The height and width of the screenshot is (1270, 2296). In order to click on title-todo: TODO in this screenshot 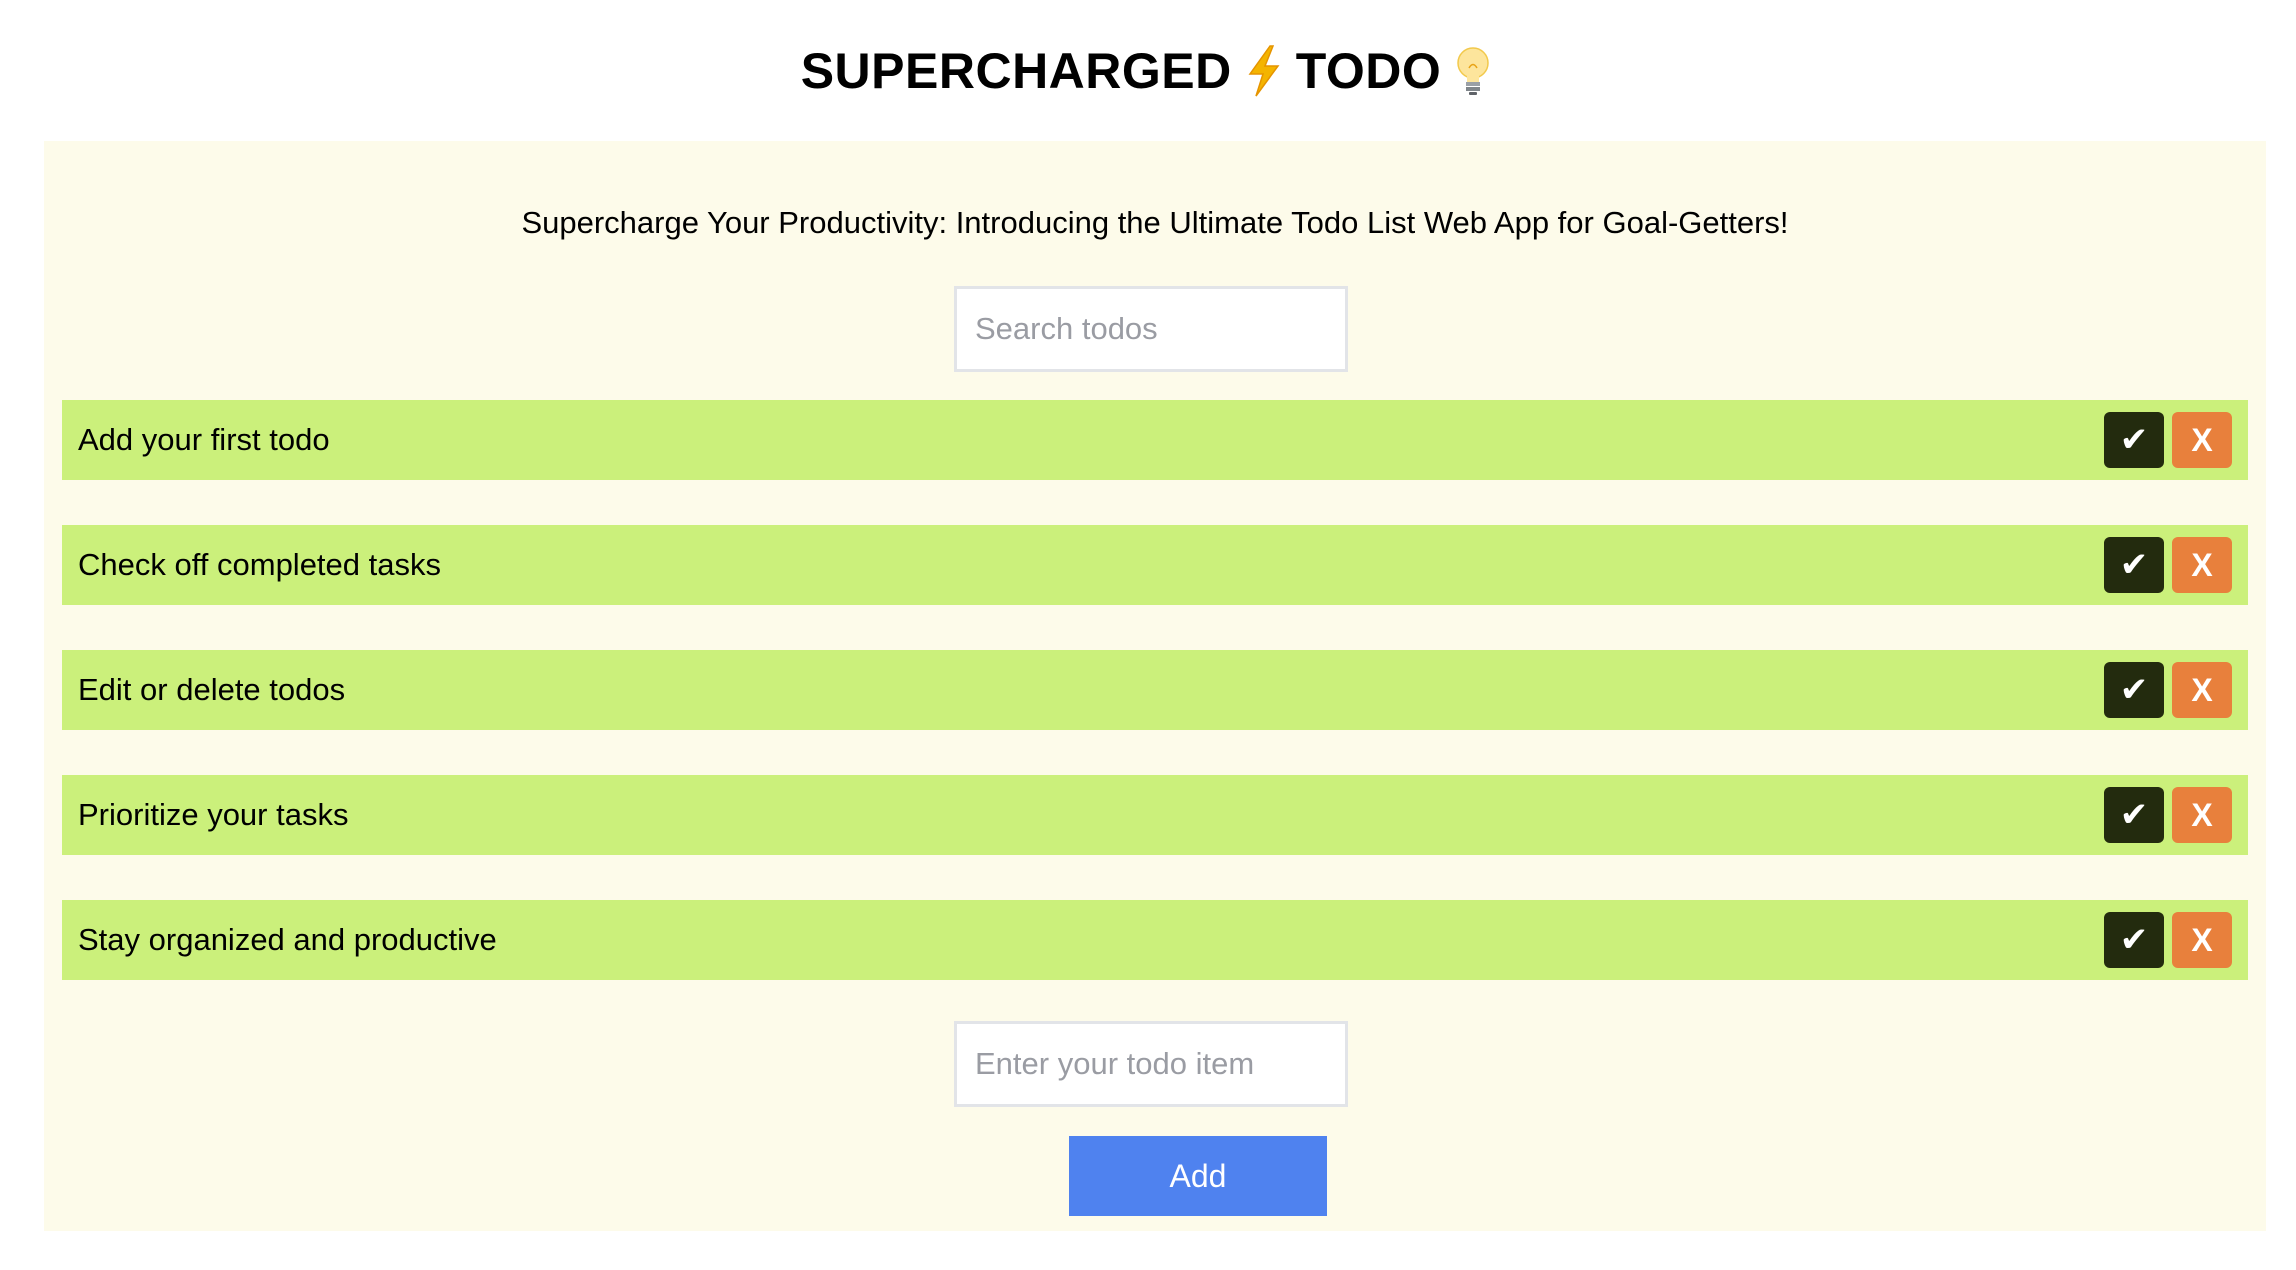, I will do `click(1368, 71)`.